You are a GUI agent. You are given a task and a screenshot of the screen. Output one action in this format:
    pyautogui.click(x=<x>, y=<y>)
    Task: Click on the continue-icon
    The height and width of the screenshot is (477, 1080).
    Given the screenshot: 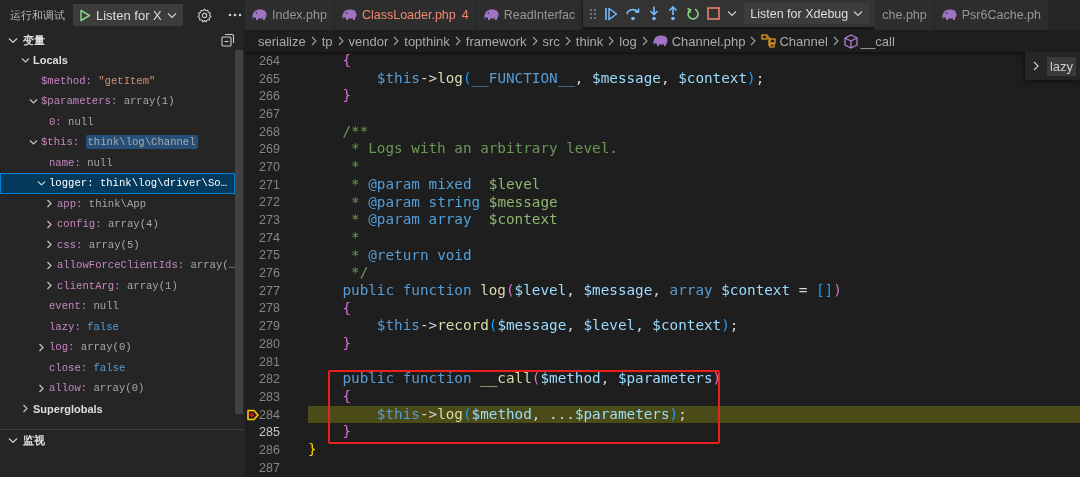 What is the action you would take?
    pyautogui.click(x=611, y=13)
    